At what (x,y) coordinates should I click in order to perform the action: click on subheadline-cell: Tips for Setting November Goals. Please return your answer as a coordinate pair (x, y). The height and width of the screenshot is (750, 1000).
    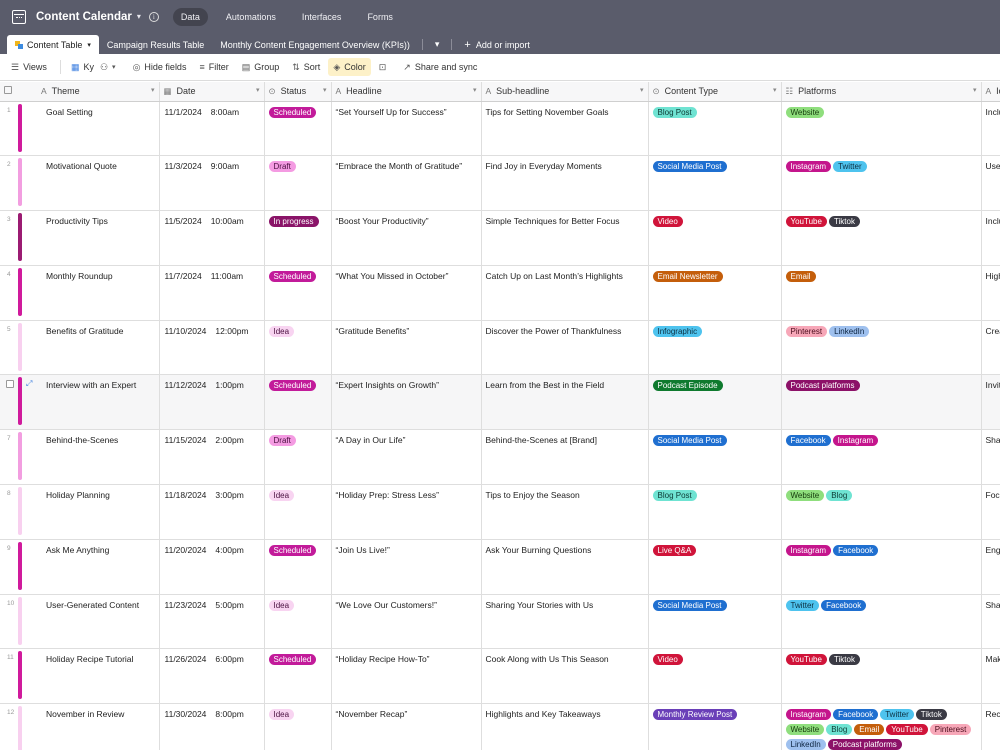
    Looking at the image, I should click on (565, 129).